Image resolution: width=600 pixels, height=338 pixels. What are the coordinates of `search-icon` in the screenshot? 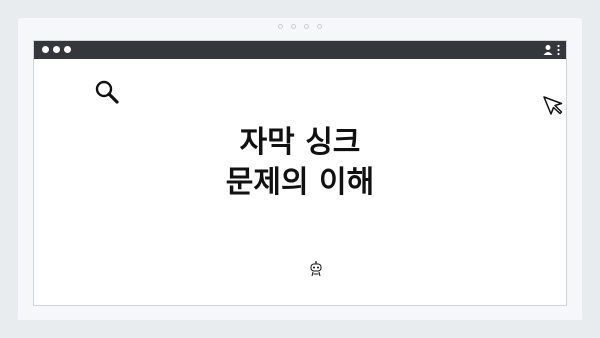 It's located at (107, 92).